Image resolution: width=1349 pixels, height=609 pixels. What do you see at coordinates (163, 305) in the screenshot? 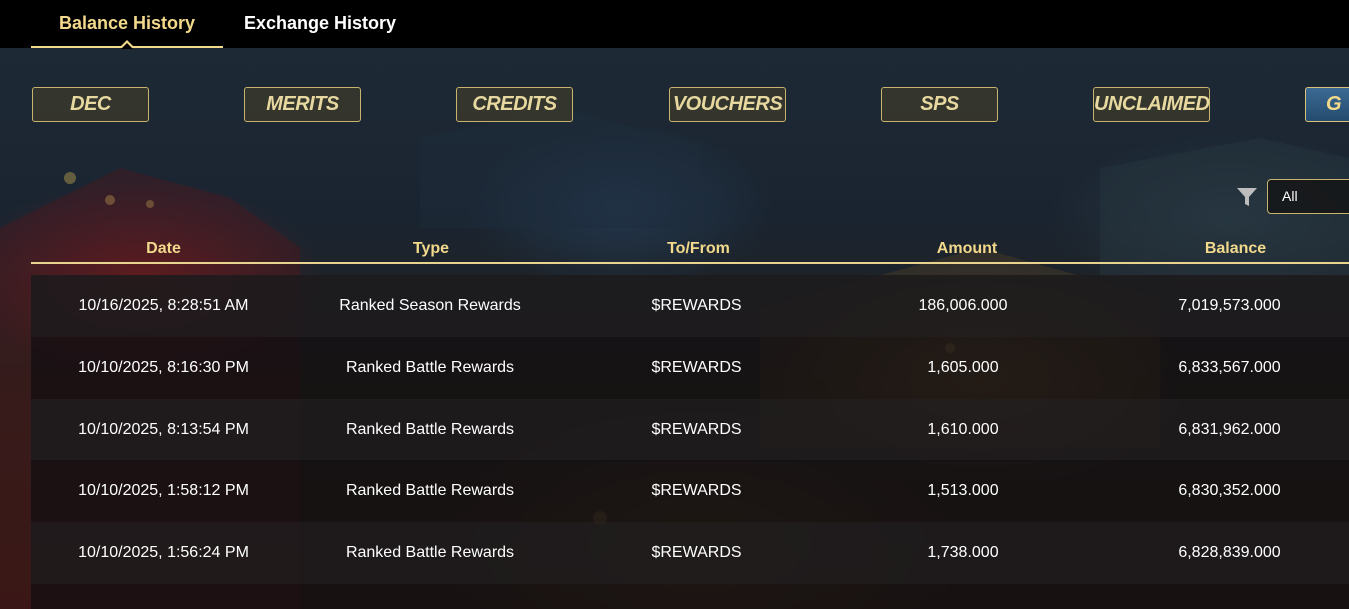
I see `cell-date: 10/16/2025, 8:28:51 AM` at bounding box center [163, 305].